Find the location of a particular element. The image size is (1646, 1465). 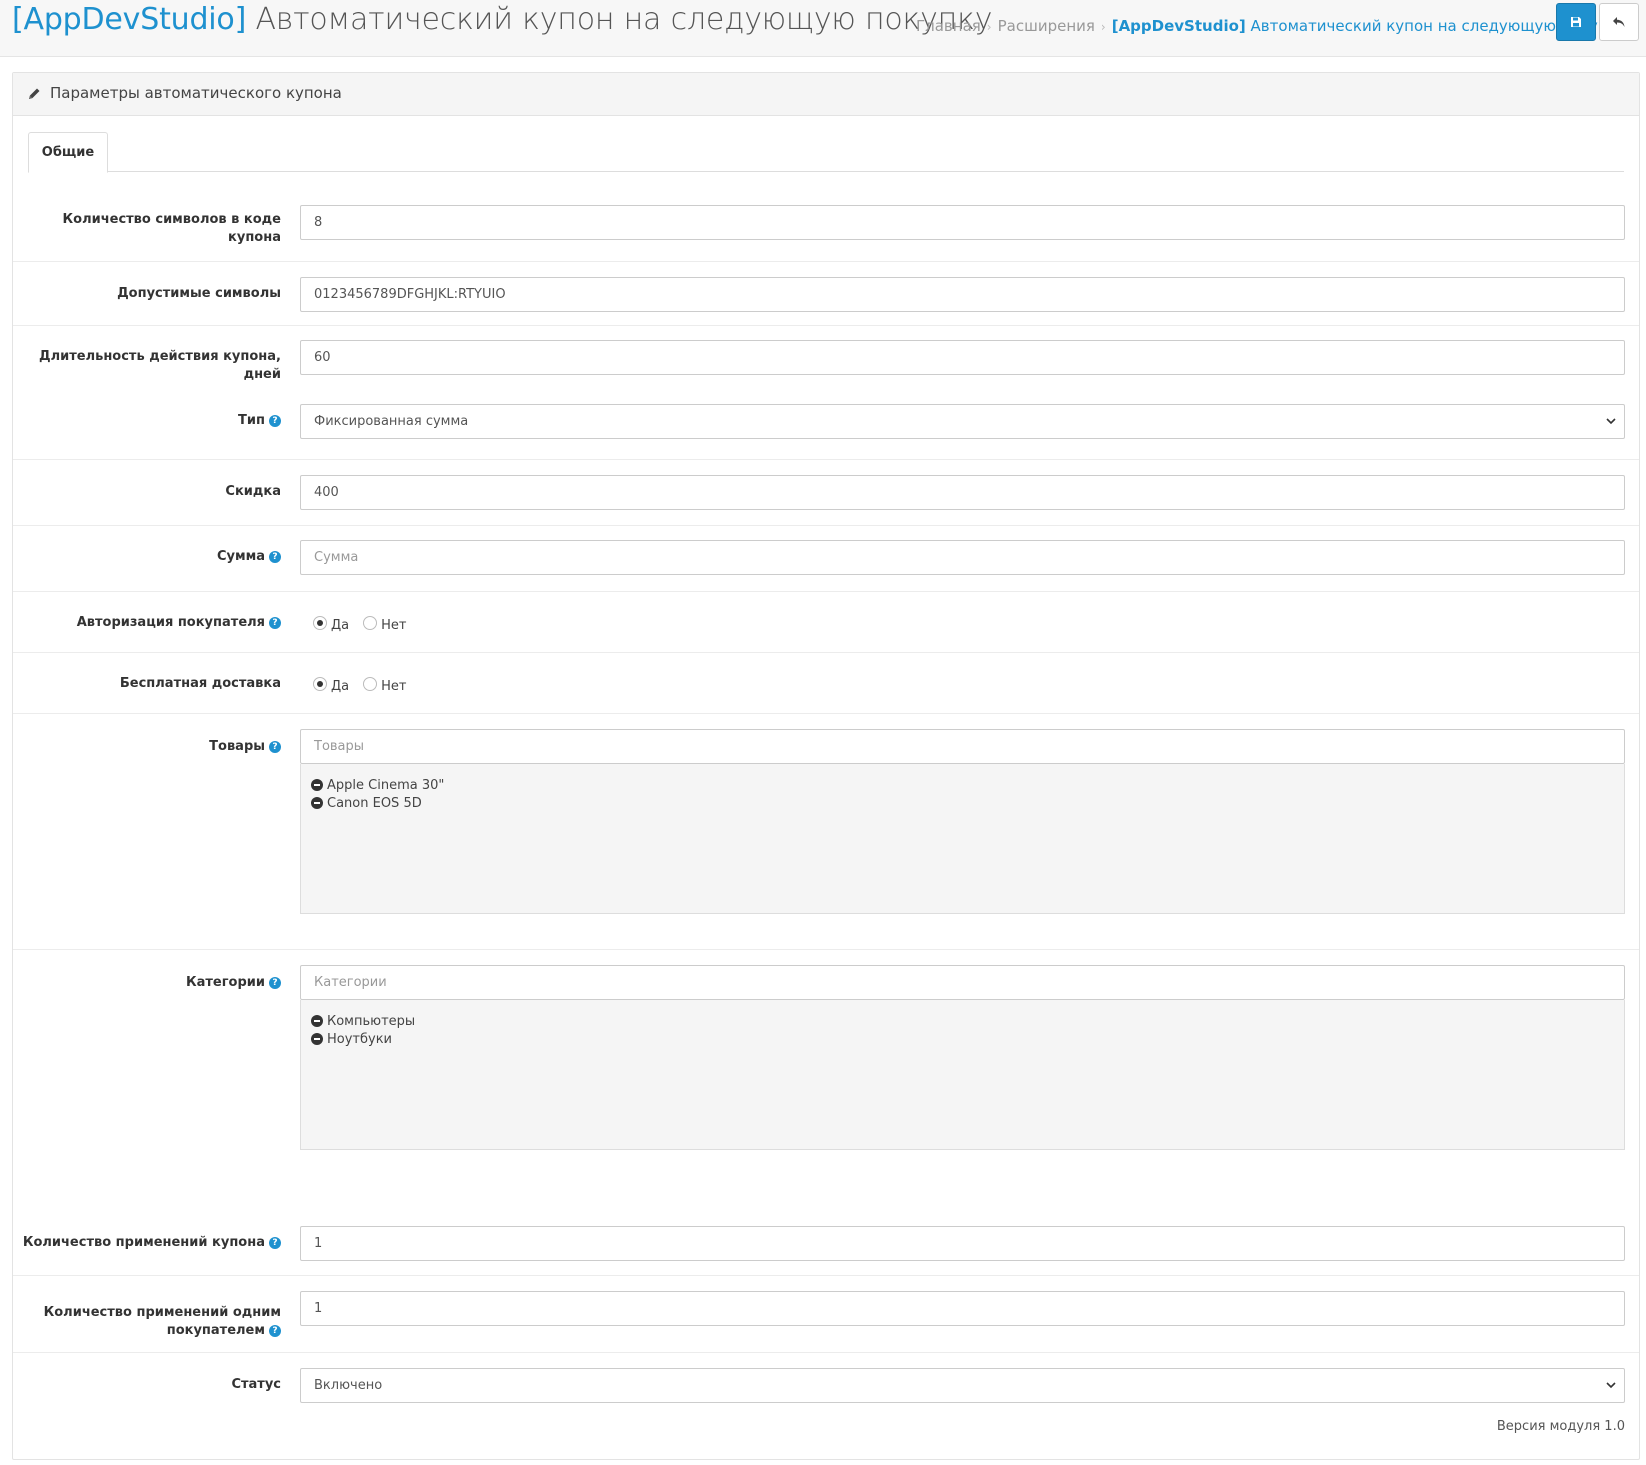

customer-login-yes-radio is located at coordinates (320, 622).